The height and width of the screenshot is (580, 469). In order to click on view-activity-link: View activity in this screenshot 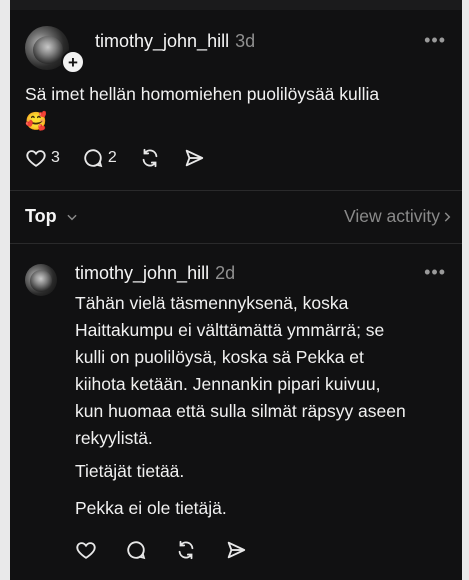, I will do `click(392, 216)`.